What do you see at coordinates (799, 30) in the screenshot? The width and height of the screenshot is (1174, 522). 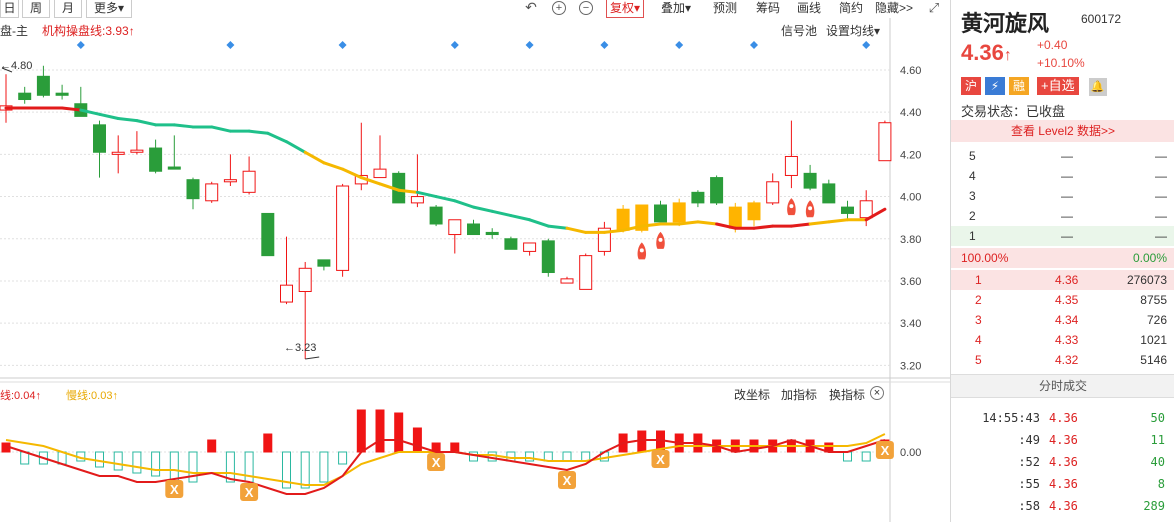 I see `signal-pool-button: 信号池` at bounding box center [799, 30].